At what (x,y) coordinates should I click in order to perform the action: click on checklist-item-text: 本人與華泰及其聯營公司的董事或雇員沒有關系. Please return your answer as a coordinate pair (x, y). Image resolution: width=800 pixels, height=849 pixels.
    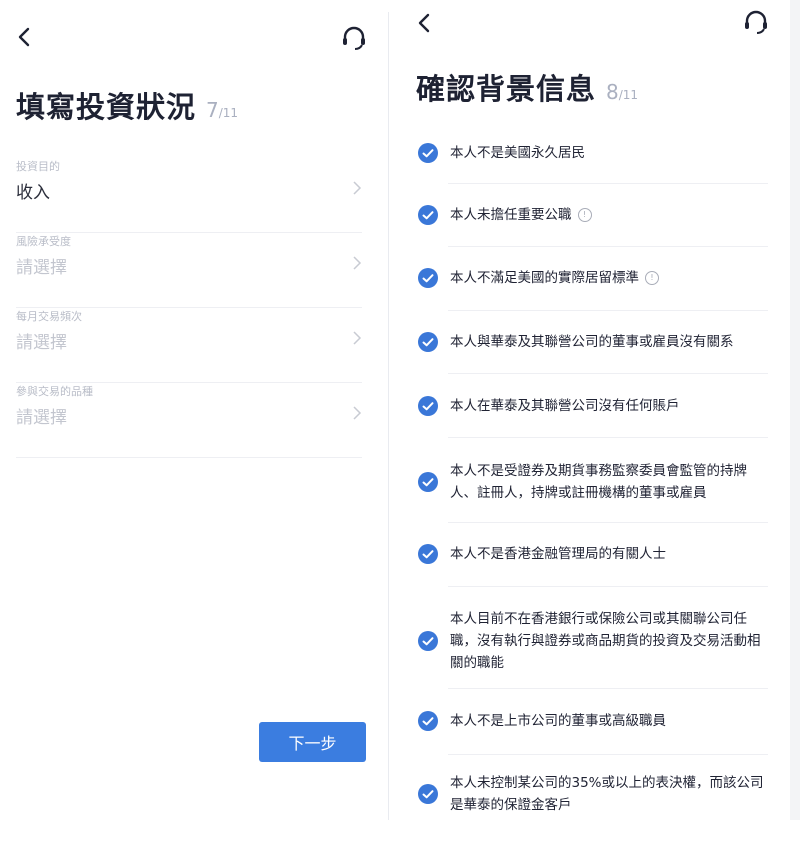
    Looking at the image, I should click on (592, 342).